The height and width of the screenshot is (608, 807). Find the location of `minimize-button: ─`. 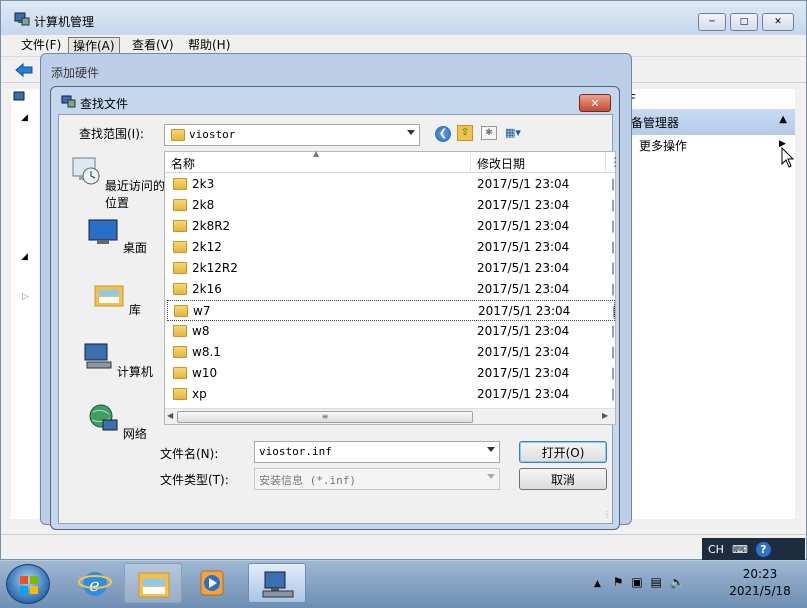

minimize-button: ─ is located at coordinates (712, 22).